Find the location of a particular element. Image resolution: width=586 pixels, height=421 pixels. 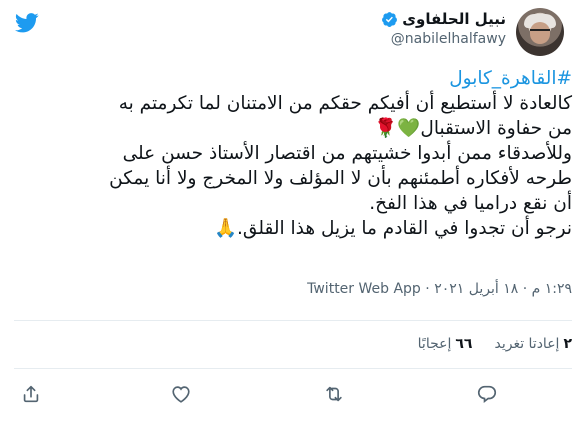

author-display-name: نبيل الحلفاوى is located at coordinates (454, 19).